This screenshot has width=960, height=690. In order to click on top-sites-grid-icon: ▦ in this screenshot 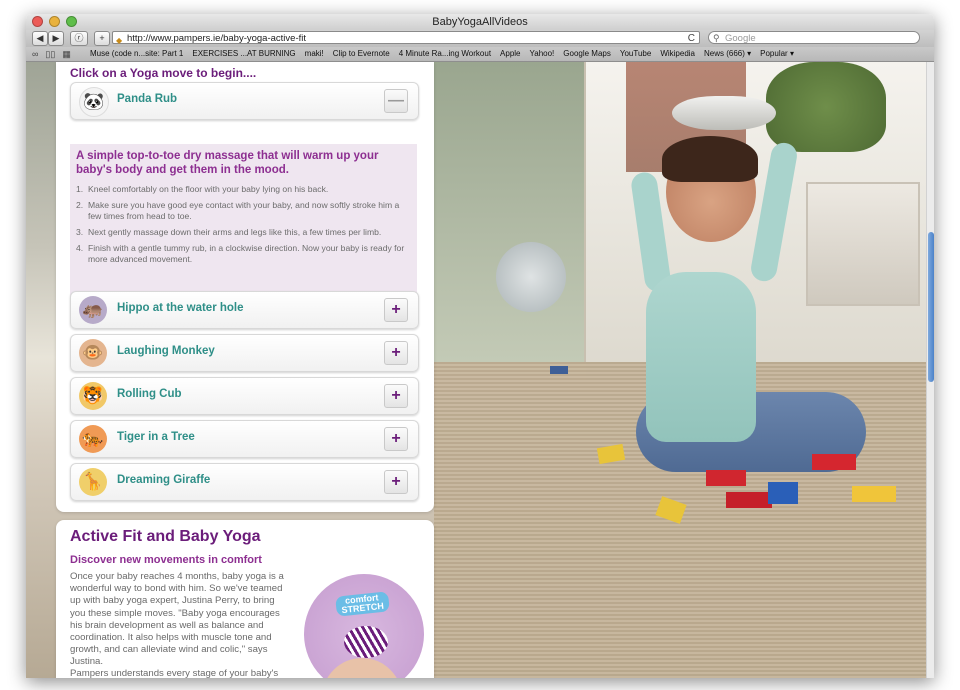, I will do `click(66, 54)`.